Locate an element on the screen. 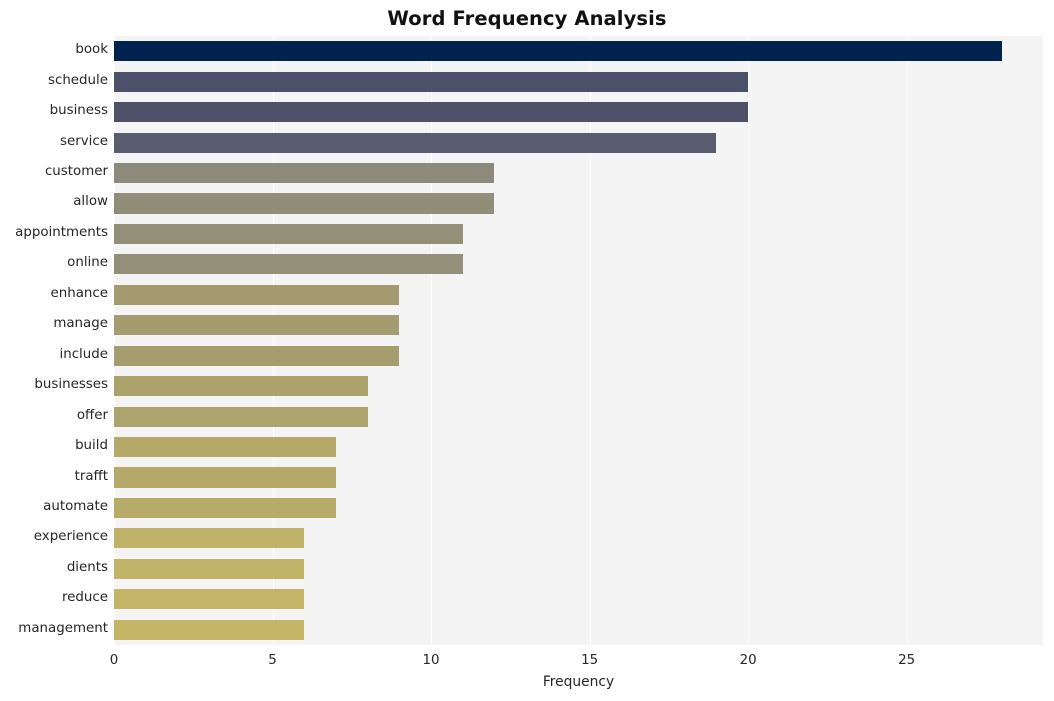 The width and height of the screenshot is (1054, 701). bar-experience is located at coordinates (209, 538).